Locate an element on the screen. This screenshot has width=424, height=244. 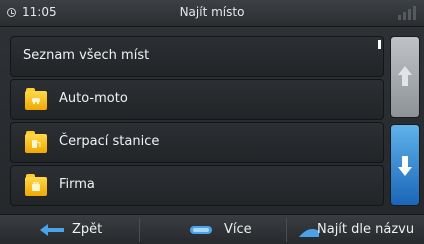
bottom-toolbar: Zpět Více Najít dle názvu is located at coordinates (212, 229).